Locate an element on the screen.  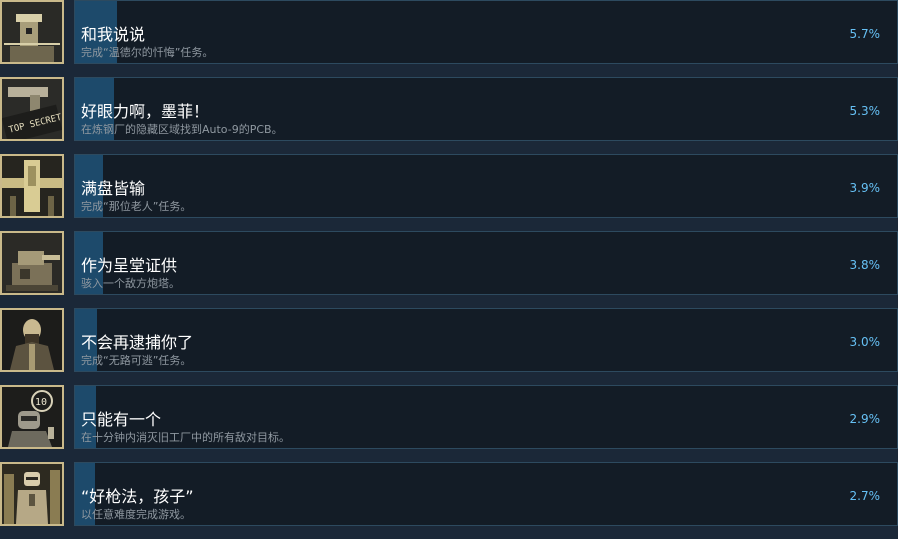
achievement-description: 完成“无路可逃”任务。 is located at coordinates (136, 360).